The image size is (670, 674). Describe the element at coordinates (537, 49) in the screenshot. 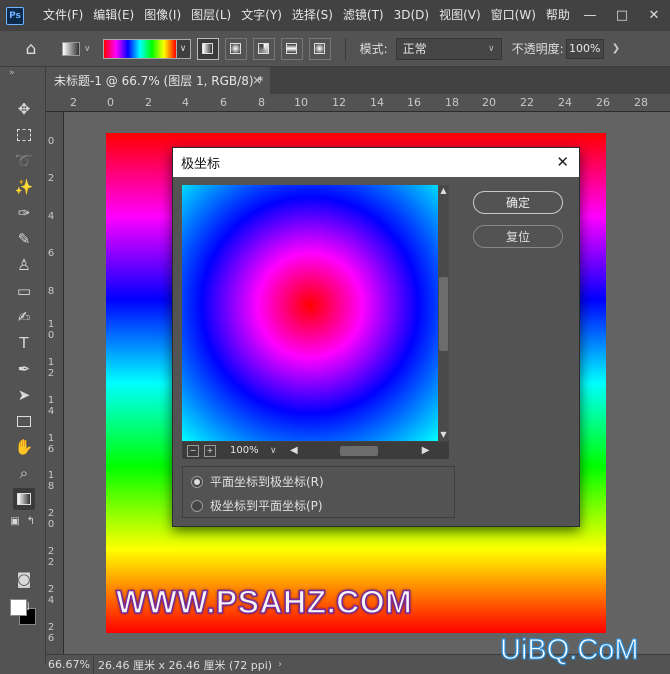

I see `opacity-label: 不透明度:` at that location.